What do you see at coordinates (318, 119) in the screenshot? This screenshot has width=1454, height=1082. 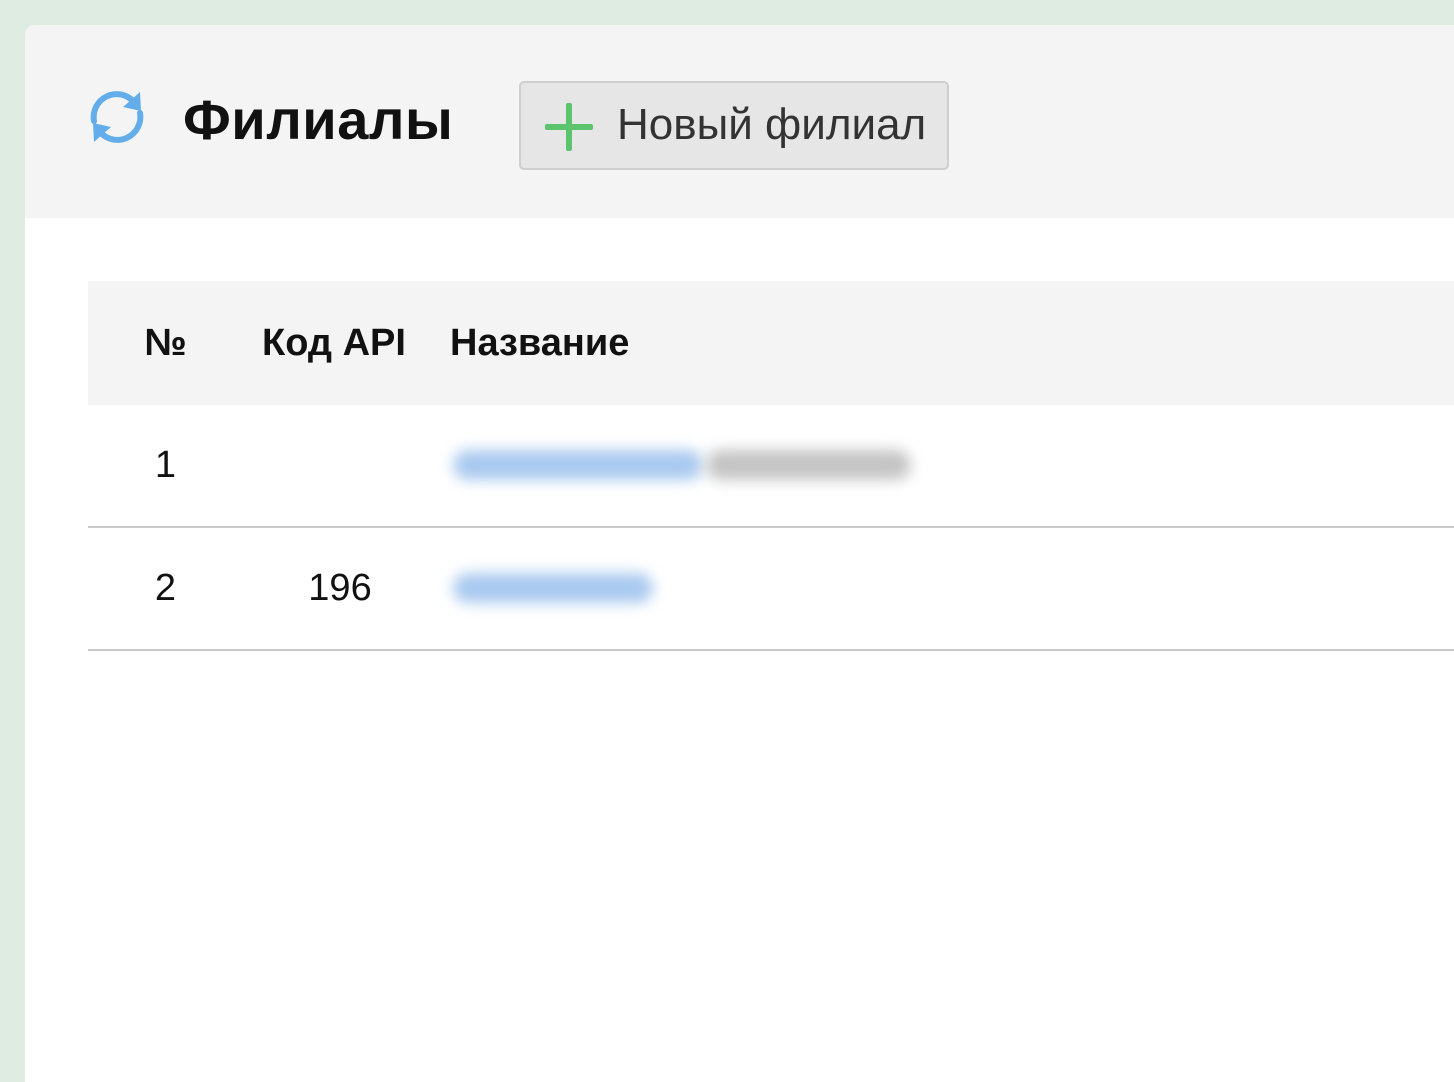 I see `page-title: Филиалы` at bounding box center [318, 119].